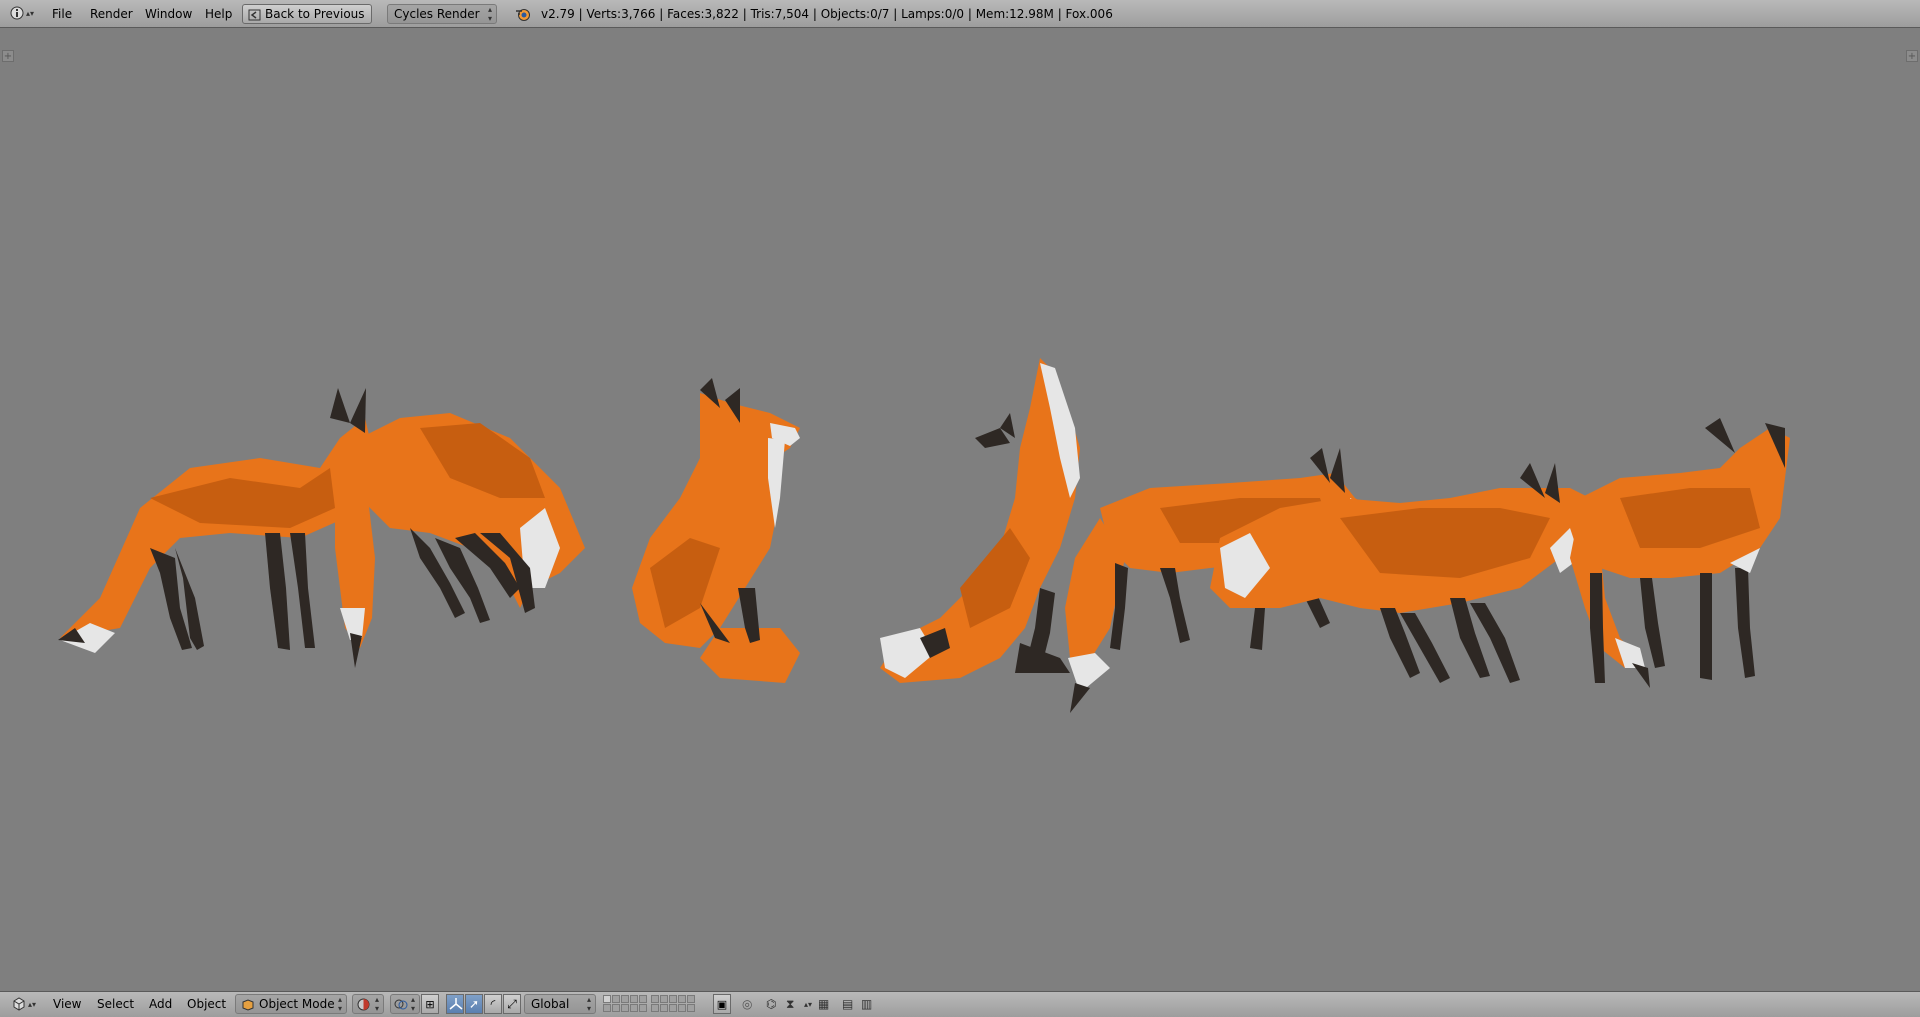 The width and height of the screenshot is (1920, 1017). What do you see at coordinates (315, 14) in the screenshot?
I see `back-to-previous-label: Back to Previous` at bounding box center [315, 14].